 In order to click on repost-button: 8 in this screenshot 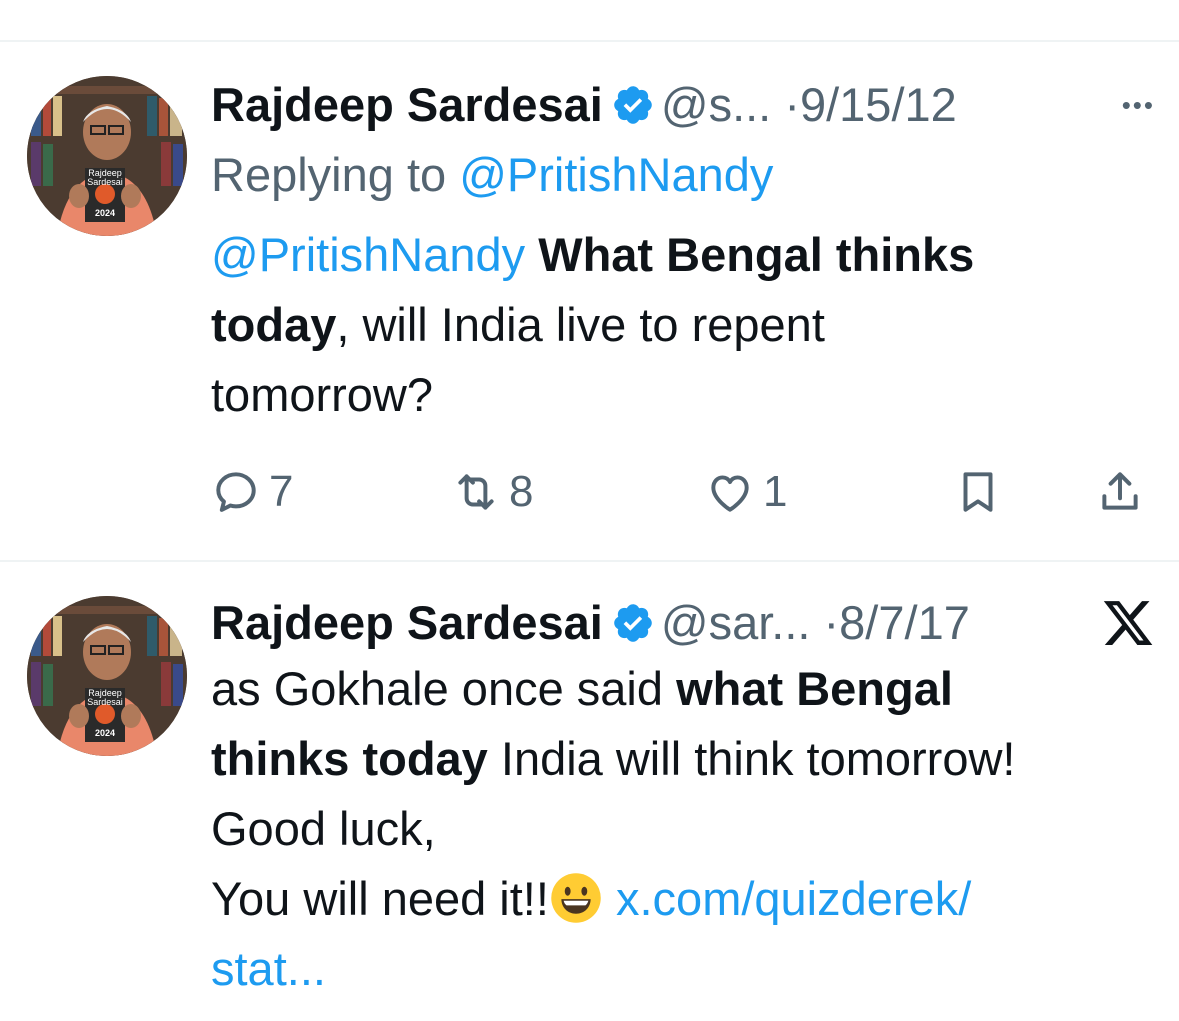, I will do `click(492, 492)`.